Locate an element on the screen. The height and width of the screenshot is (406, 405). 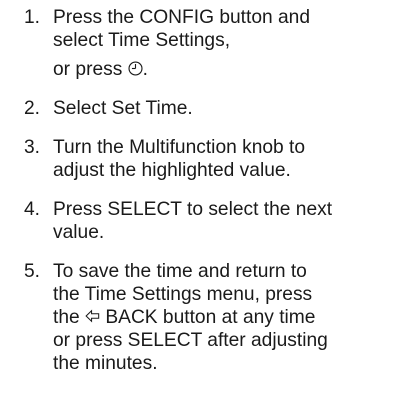
step-text: or press is located at coordinates (90, 69).